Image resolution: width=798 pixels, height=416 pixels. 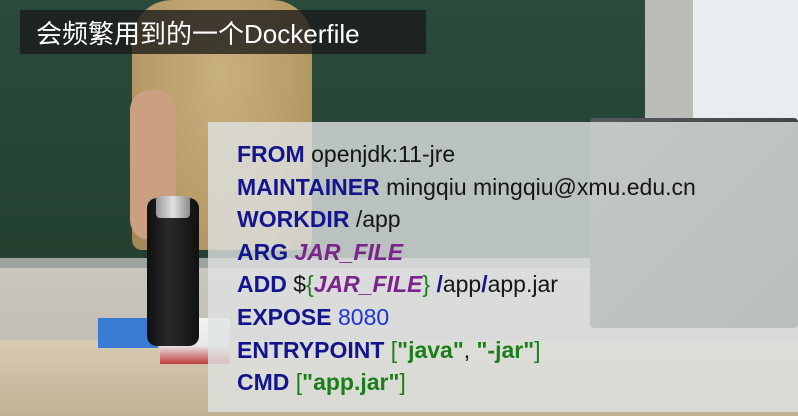 What do you see at coordinates (383, 154) in the screenshot?
I see `from-value: openjdk:11-jre` at bounding box center [383, 154].